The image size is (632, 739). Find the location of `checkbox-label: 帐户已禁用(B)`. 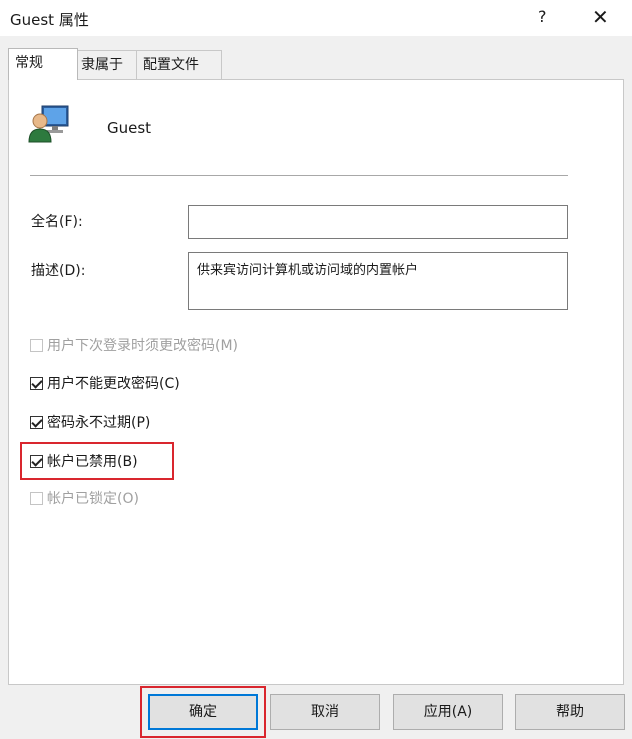

checkbox-label: 帐户已禁用(B) is located at coordinates (92, 462).